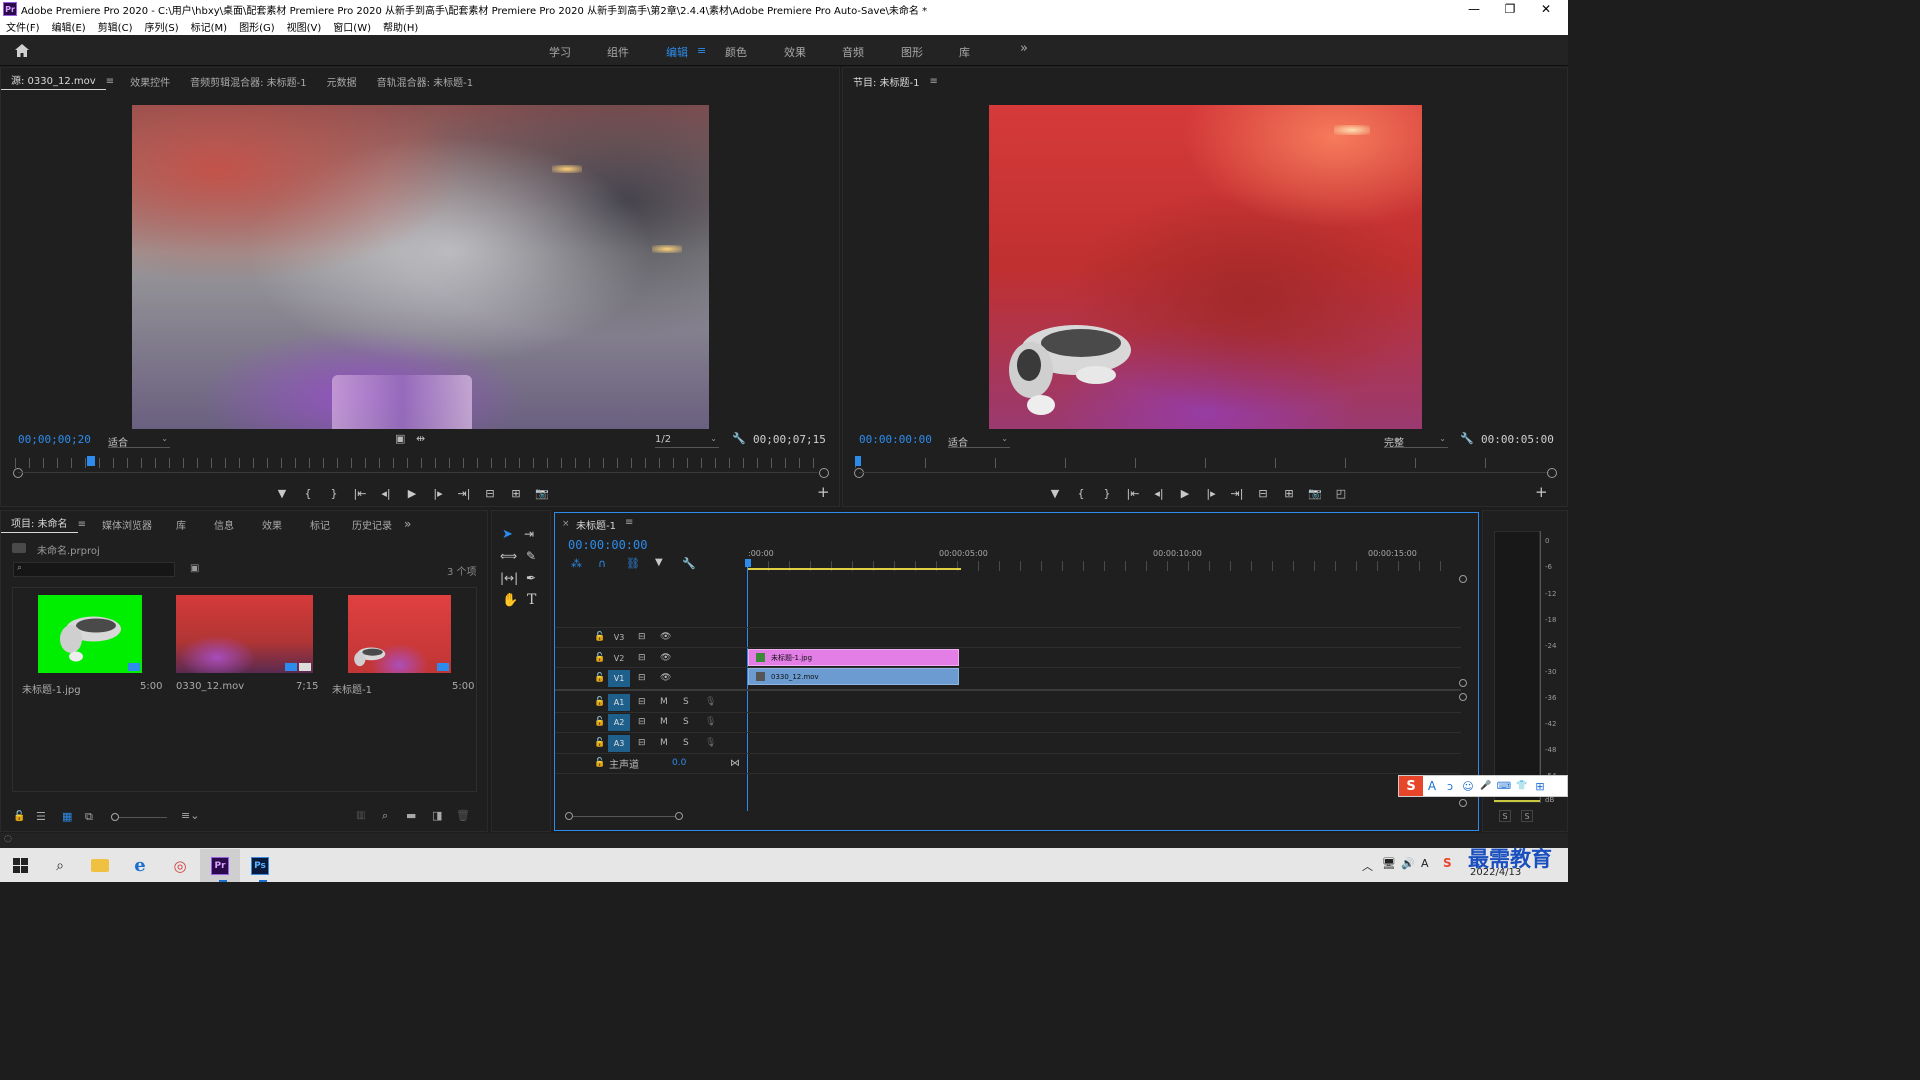 This screenshot has height=1080, width=1920. Describe the element at coordinates (531, 578) in the screenshot. I see `pen-tool-icon: ✒` at that location.